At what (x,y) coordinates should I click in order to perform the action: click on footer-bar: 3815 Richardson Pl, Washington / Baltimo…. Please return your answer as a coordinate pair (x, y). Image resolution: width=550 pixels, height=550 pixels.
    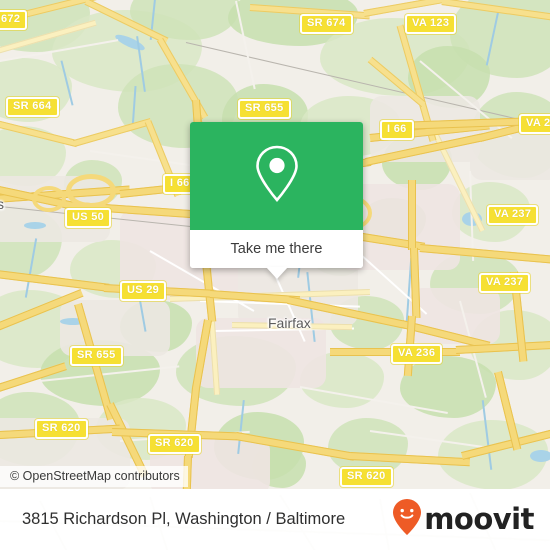
    Looking at the image, I should click on (275, 519).